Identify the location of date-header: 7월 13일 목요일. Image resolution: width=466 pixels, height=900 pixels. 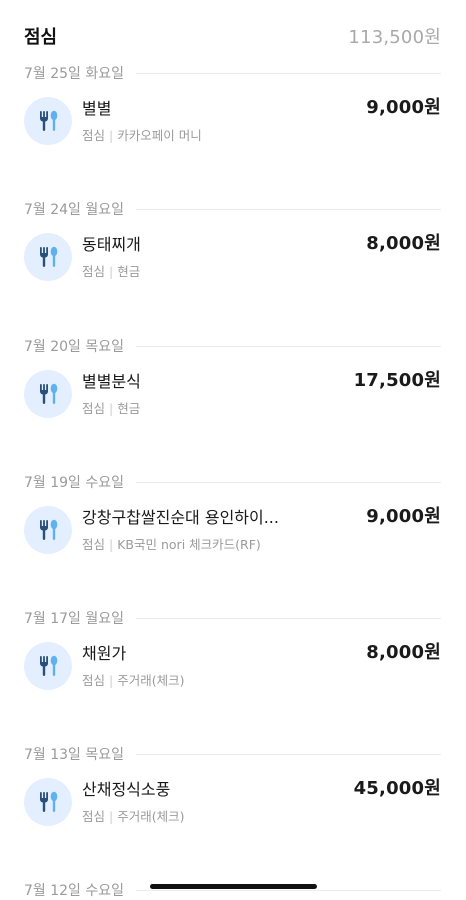
(232, 754).